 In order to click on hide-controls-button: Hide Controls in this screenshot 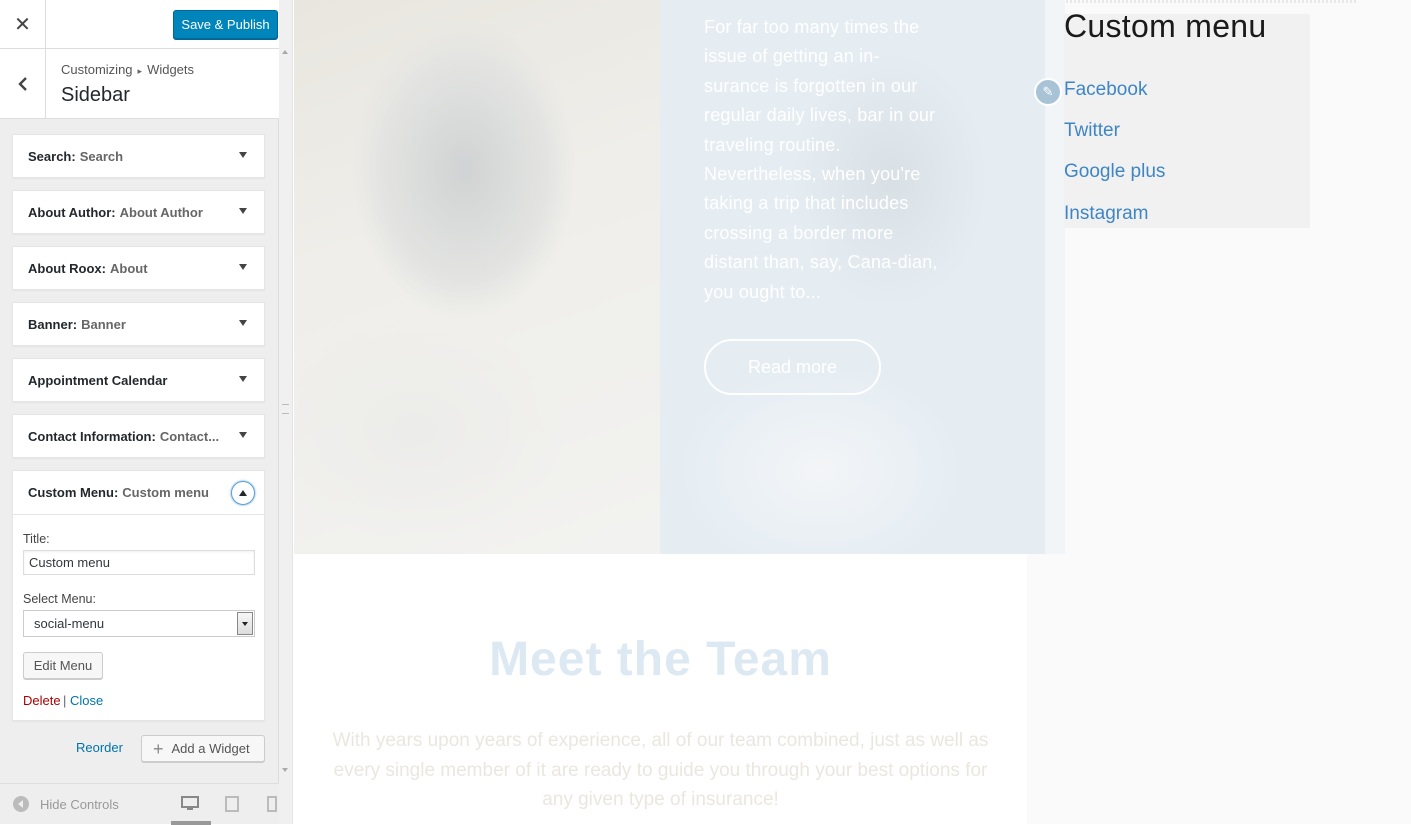, I will do `click(66, 804)`.